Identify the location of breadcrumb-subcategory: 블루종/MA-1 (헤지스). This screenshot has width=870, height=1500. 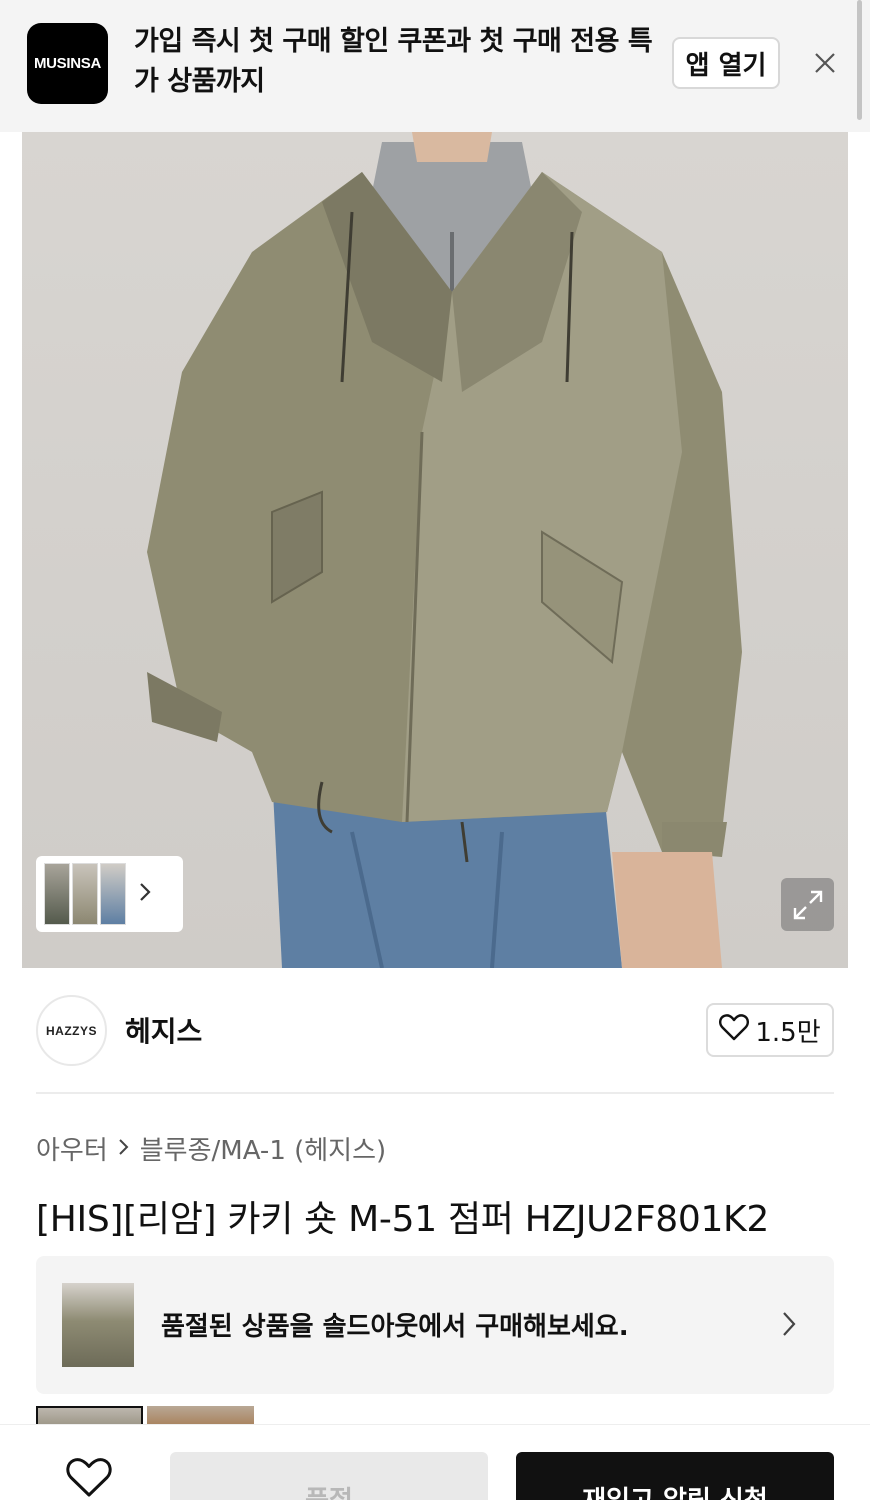
(263, 1148).